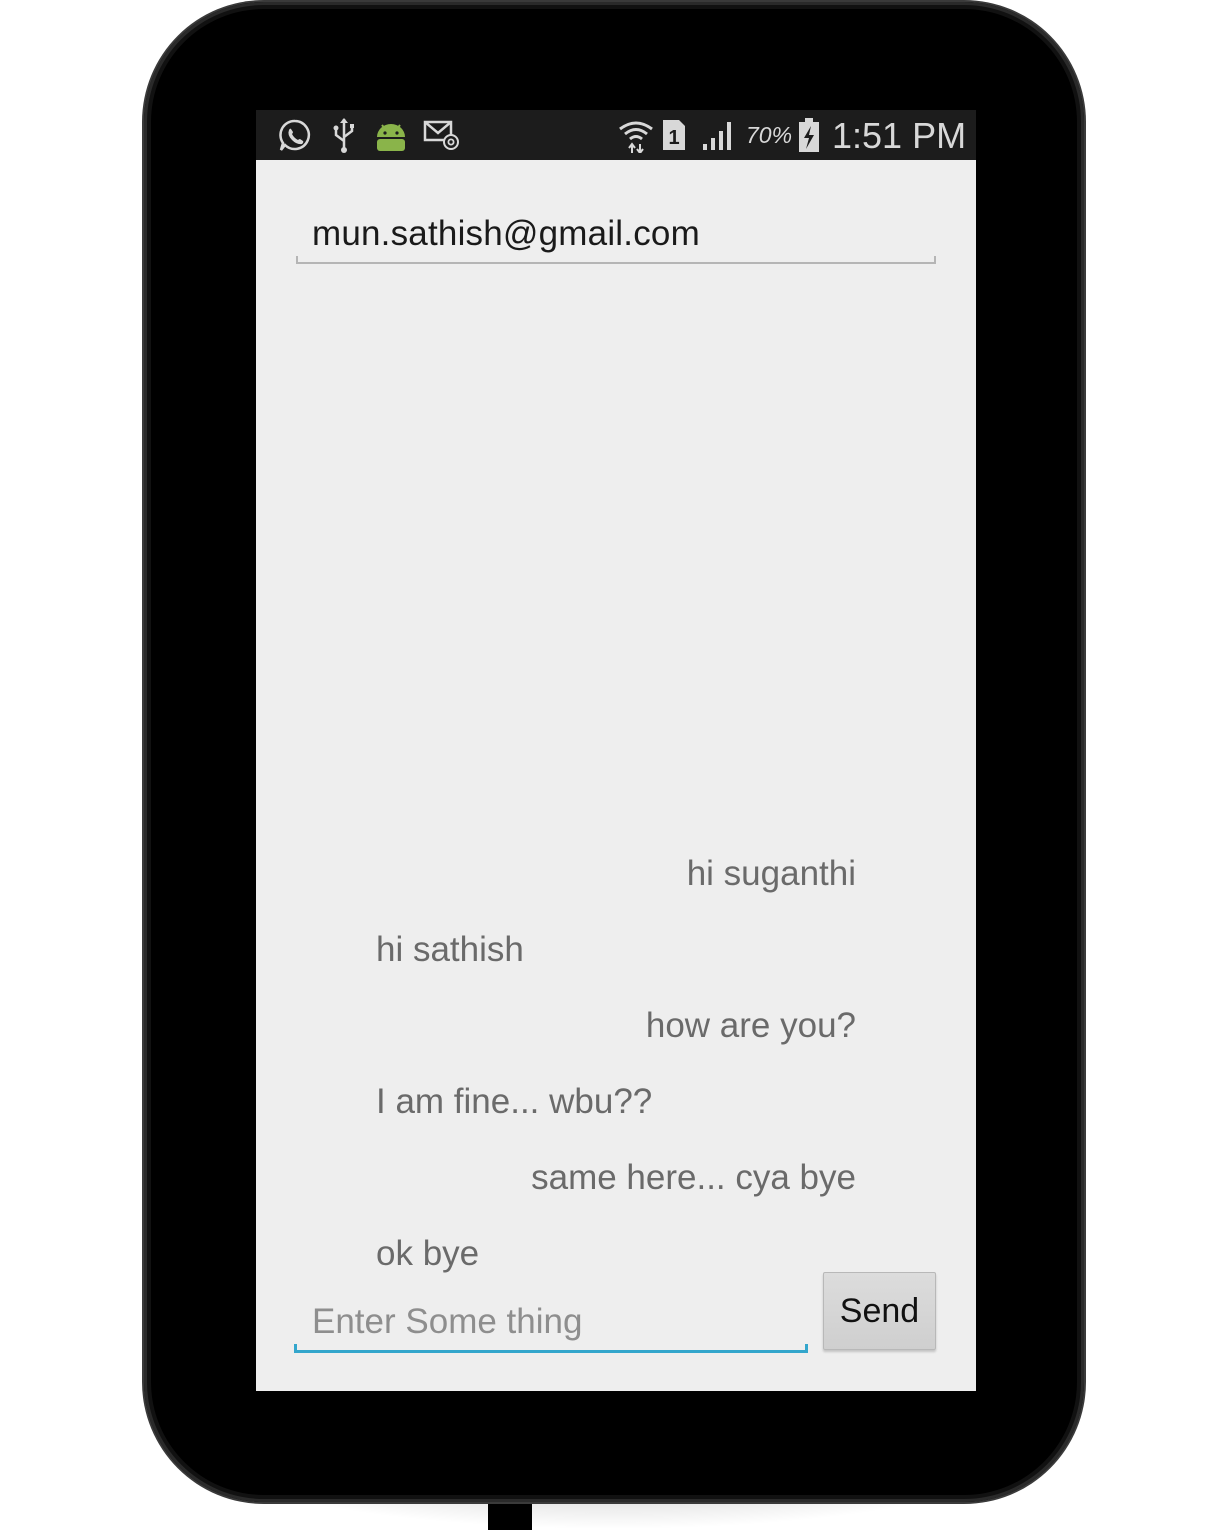 This screenshot has height=1538, width=1228. What do you see at coordinates (693, 1177) in the screenshot?
I see `message-item: same here... cya bye` at bounding box center [693, 1177].